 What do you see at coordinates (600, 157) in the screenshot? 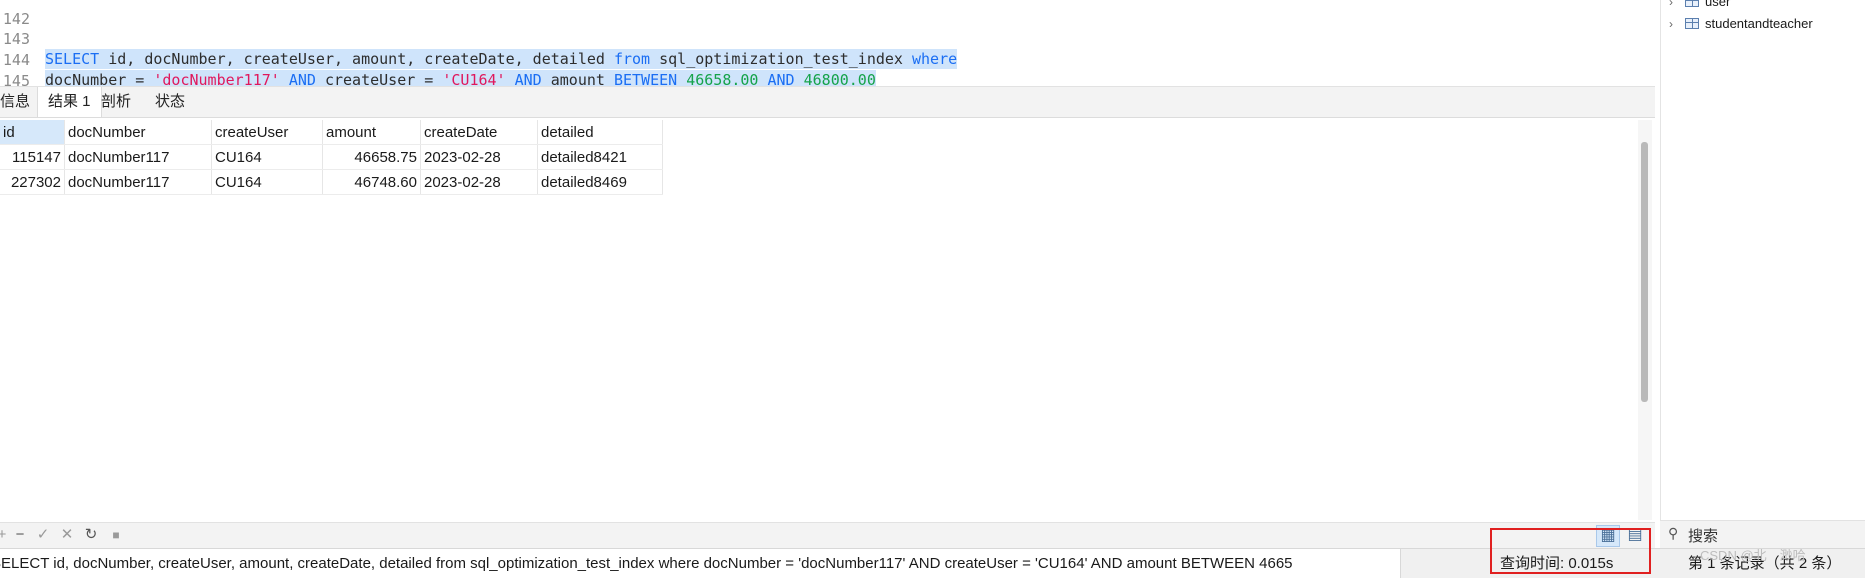
I see `cell-detailed: detailed8421` at bounding box center [600, 157].